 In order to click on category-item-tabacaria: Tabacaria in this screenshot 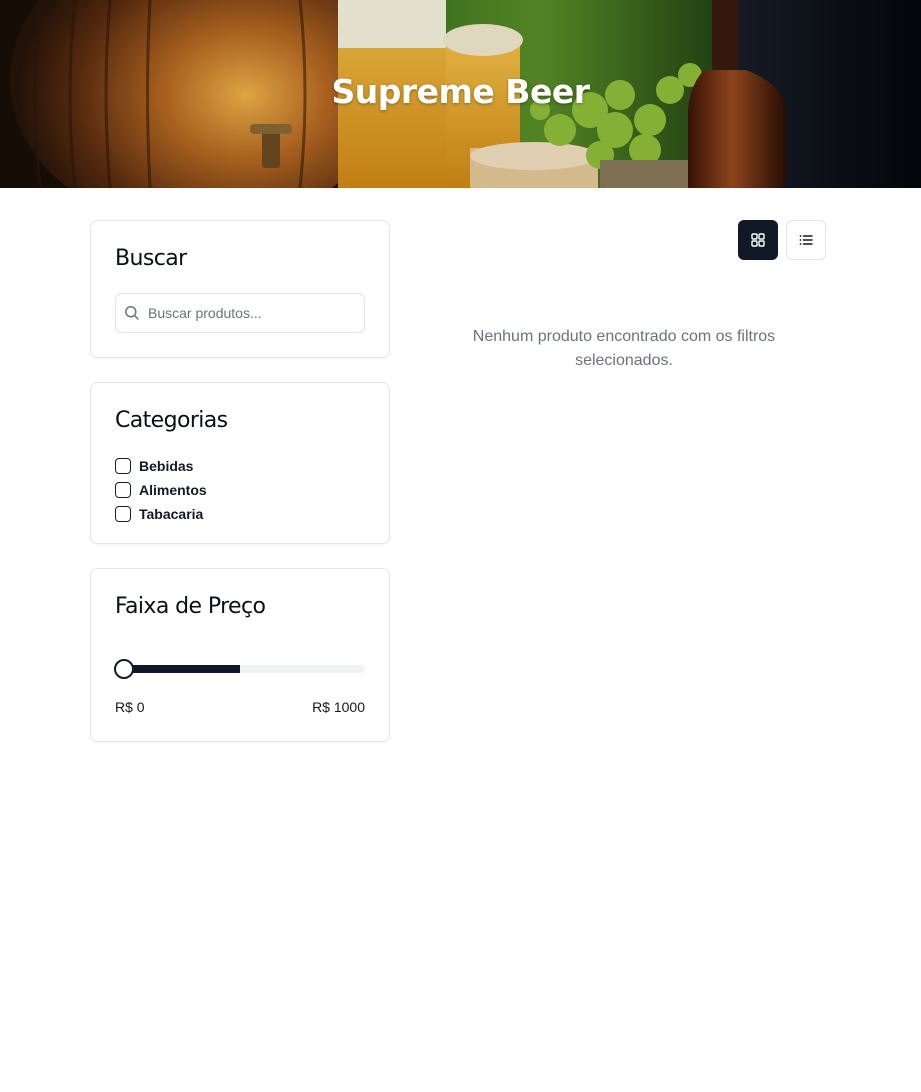, I will do `click(161, 514)`.